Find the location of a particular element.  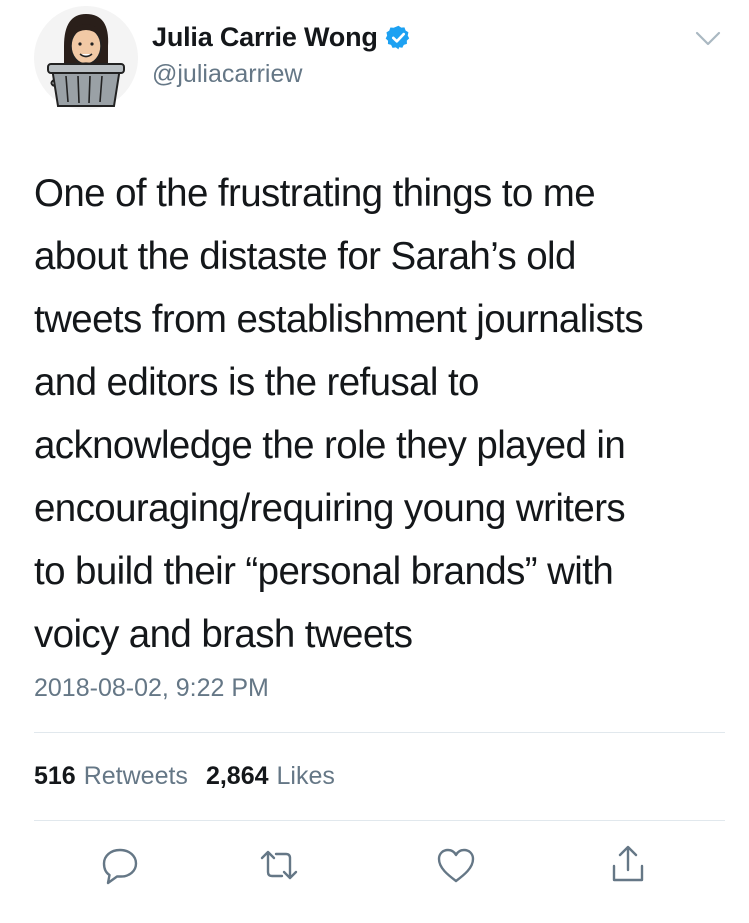

retweet-icon is located at coordinates (279, 865).